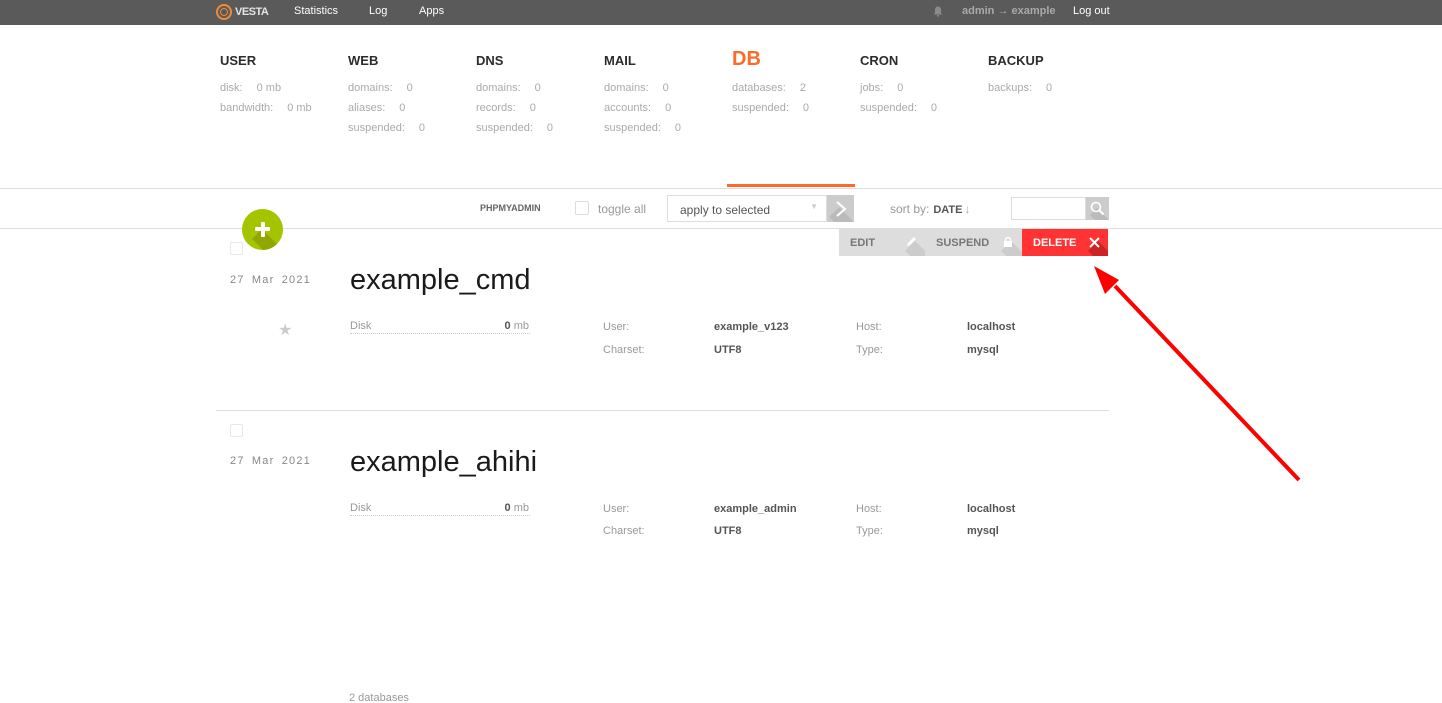  Describe the element at coordinates (882, 88) in the screenshot. I see `stat-row: jobs: 0` at that location.